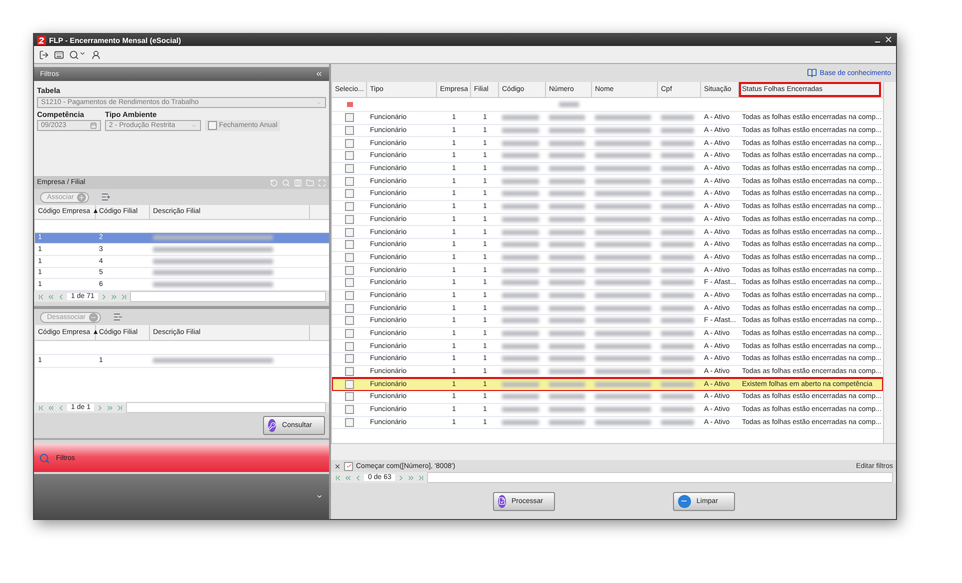 Image resolution: width=962 pixels, height=583 pixels. Describe the element at coordinates (684, 501) in the screenshot. I see `minus-icon` at that location.